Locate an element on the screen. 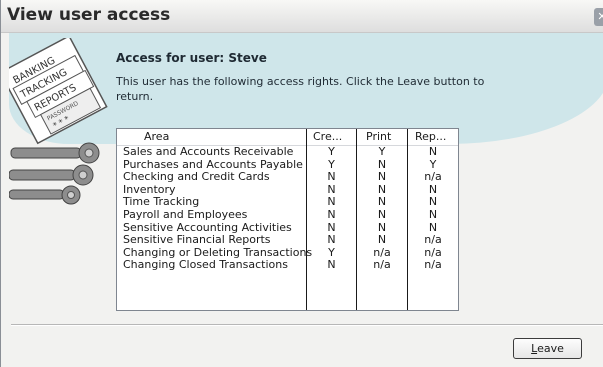  keys-password-icon: BANKING TRACKING REPORTS PASSWORD * * * is located at coordinates (58, 121).